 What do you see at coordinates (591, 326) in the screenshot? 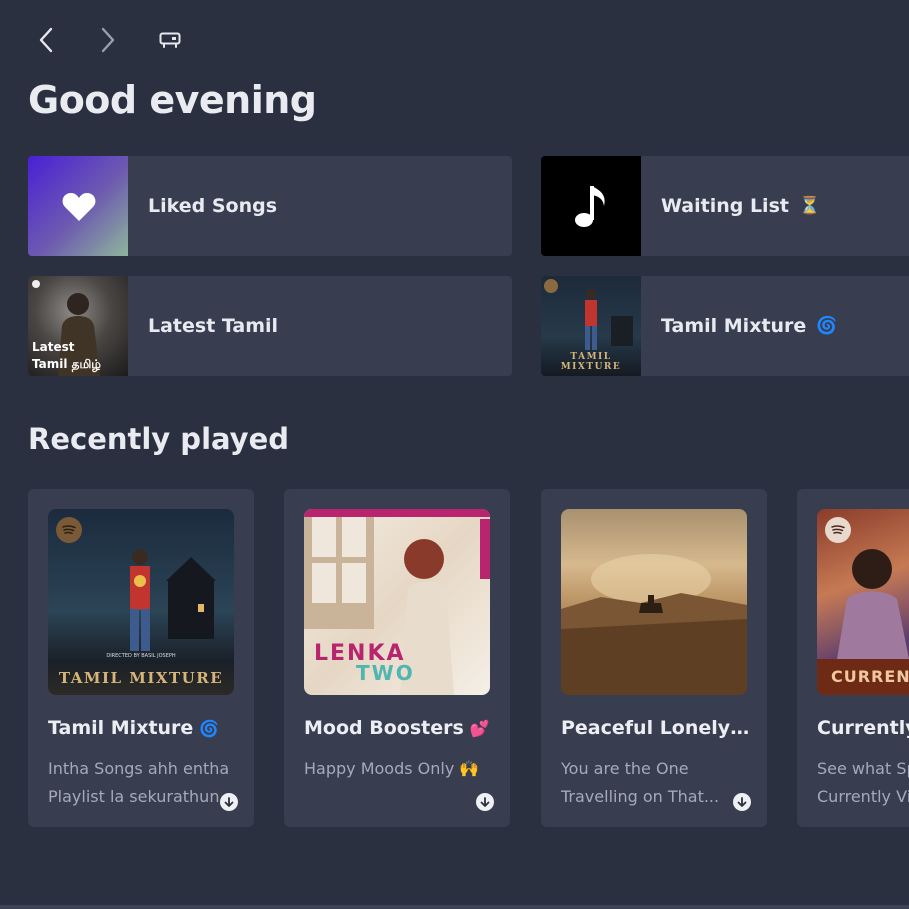
I see `tamil-mixture-art: TAMIL MIXTURE` at bounding box center [591, 326].